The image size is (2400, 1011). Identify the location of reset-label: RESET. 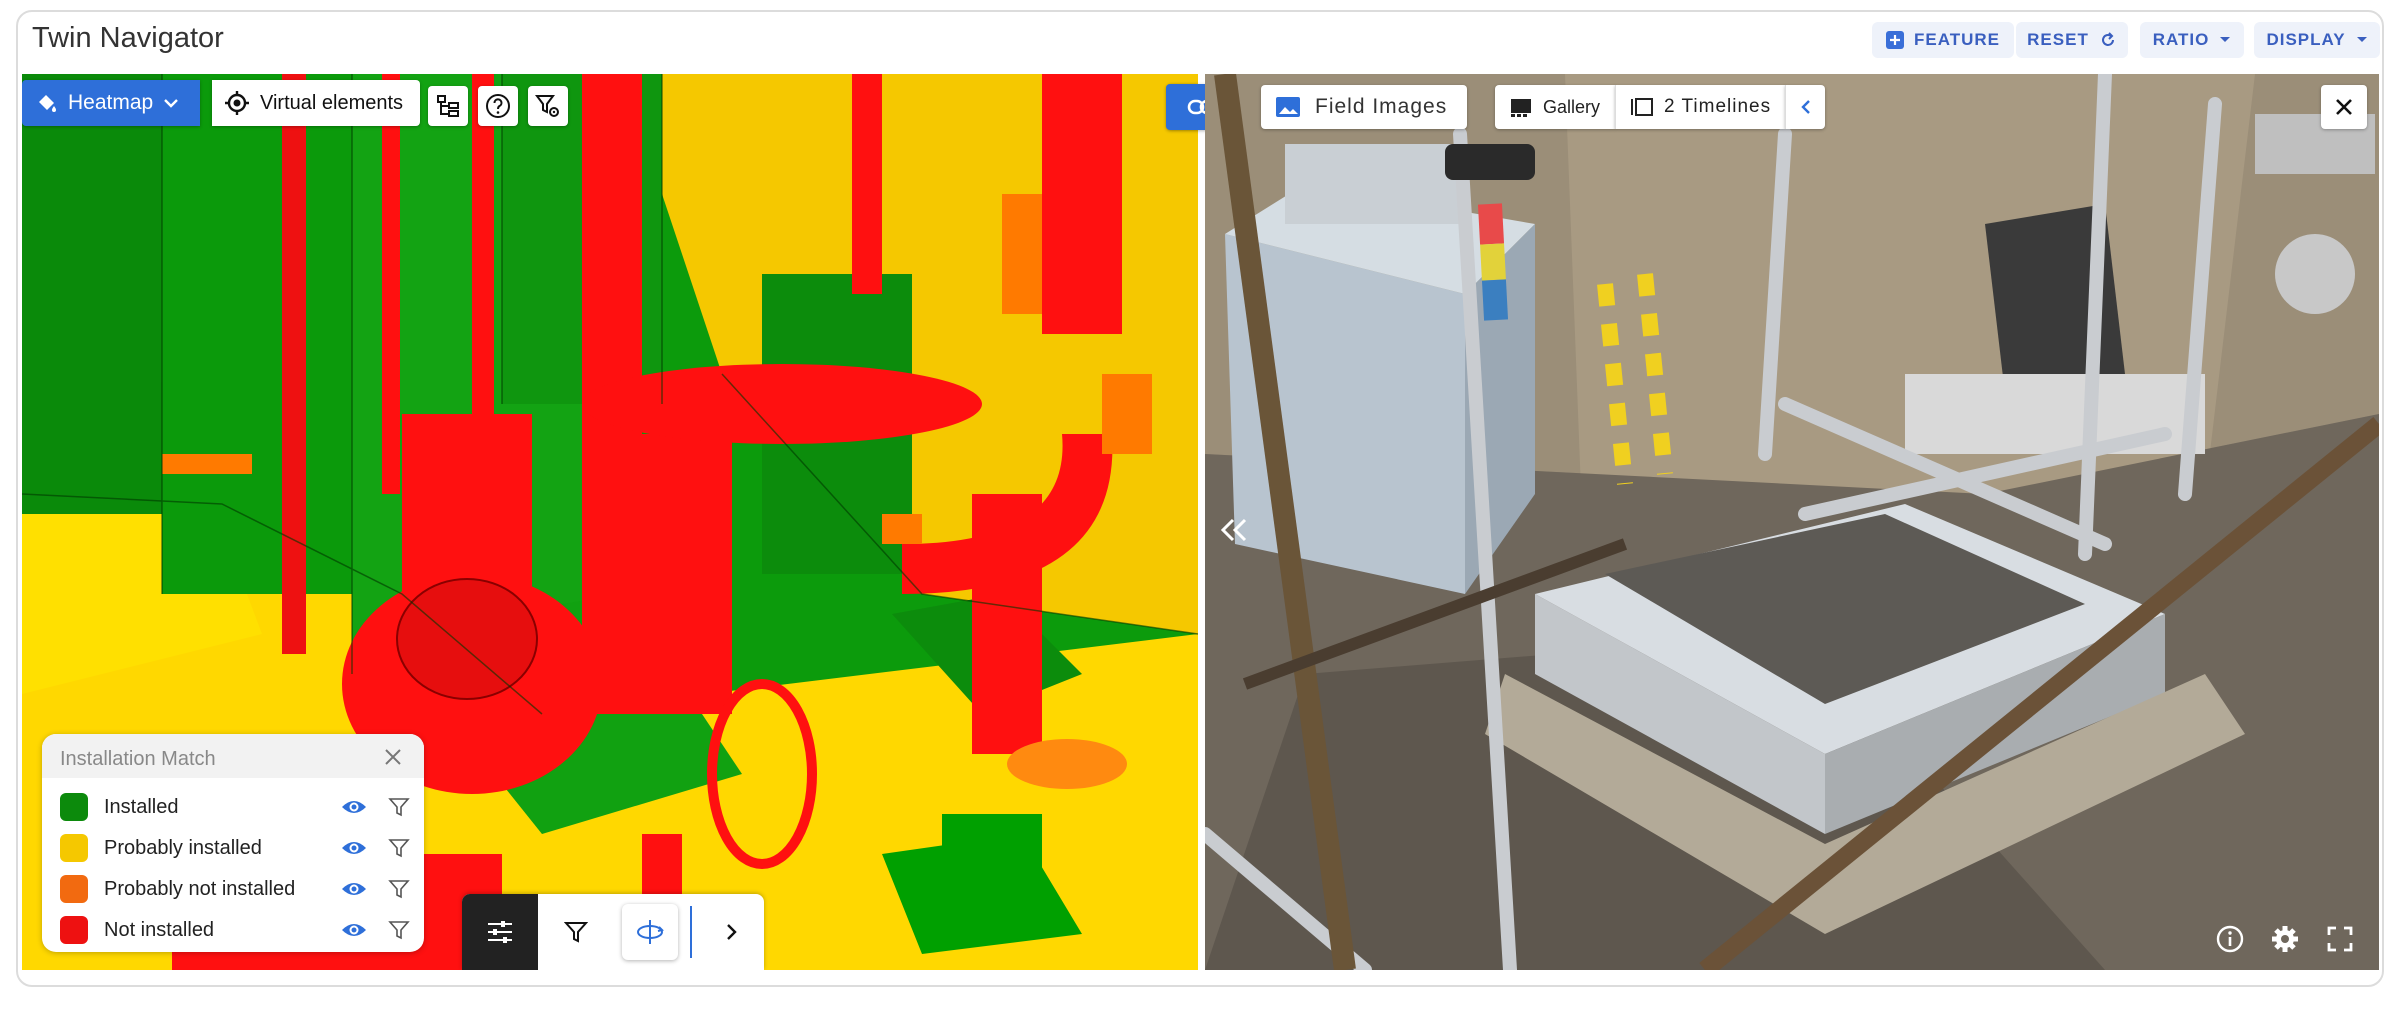
(2058, 39).